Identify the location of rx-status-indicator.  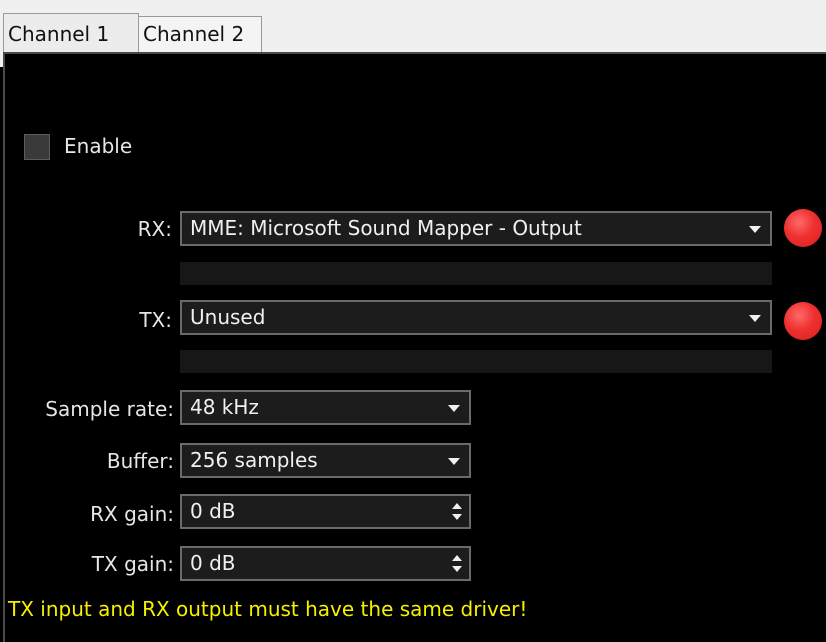
(803, 228).